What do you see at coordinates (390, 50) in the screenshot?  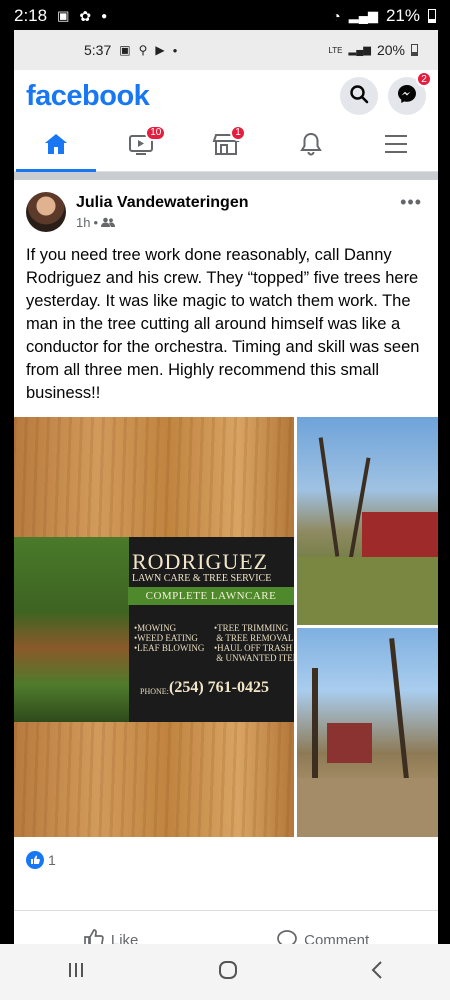 I see `inner-battery: 20%` at bounding box center [390, 50].